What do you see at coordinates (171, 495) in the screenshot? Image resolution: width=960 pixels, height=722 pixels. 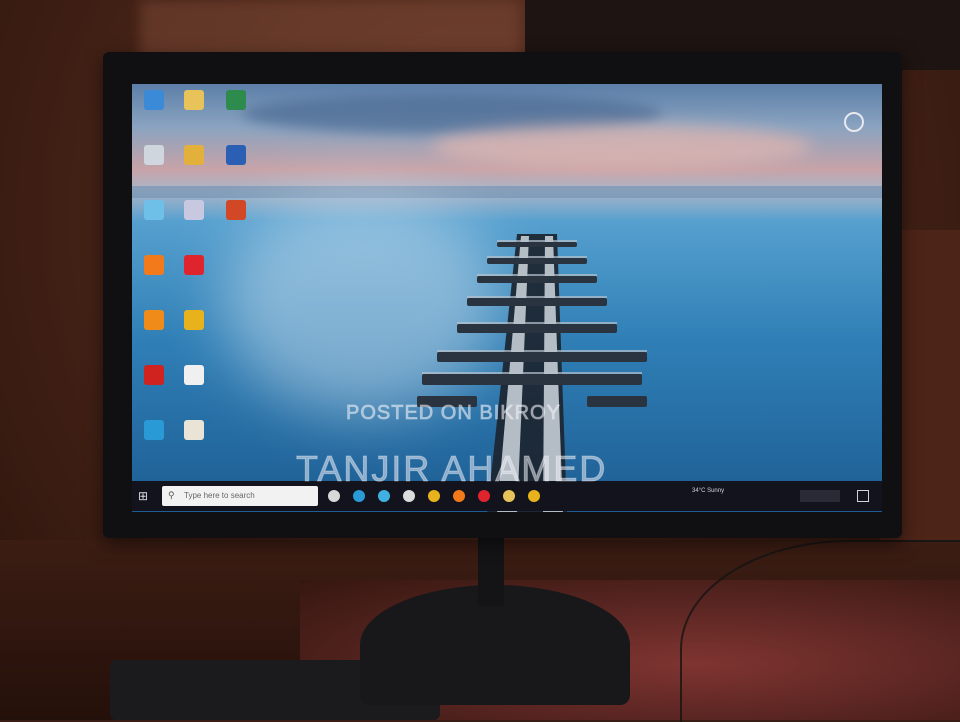 I see `search-icon: ⚲` at bounding box center [171, 495].